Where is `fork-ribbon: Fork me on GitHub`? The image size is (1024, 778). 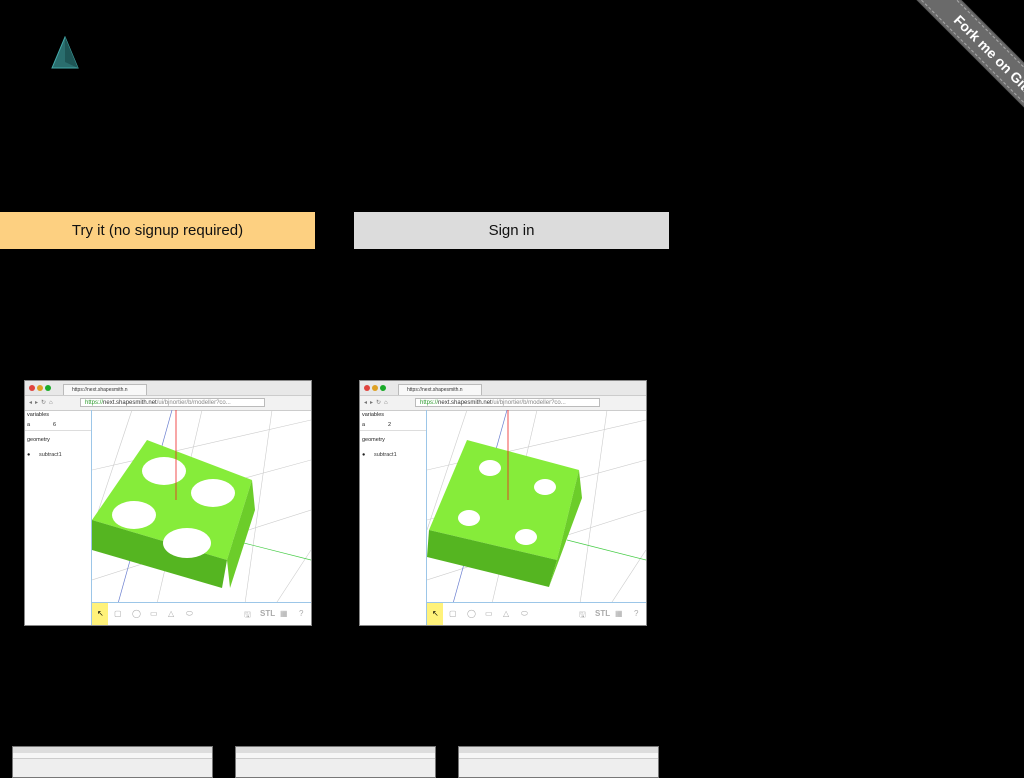
fork-ribbon: Fork me on GitHub is located at coordinates (949, 75).